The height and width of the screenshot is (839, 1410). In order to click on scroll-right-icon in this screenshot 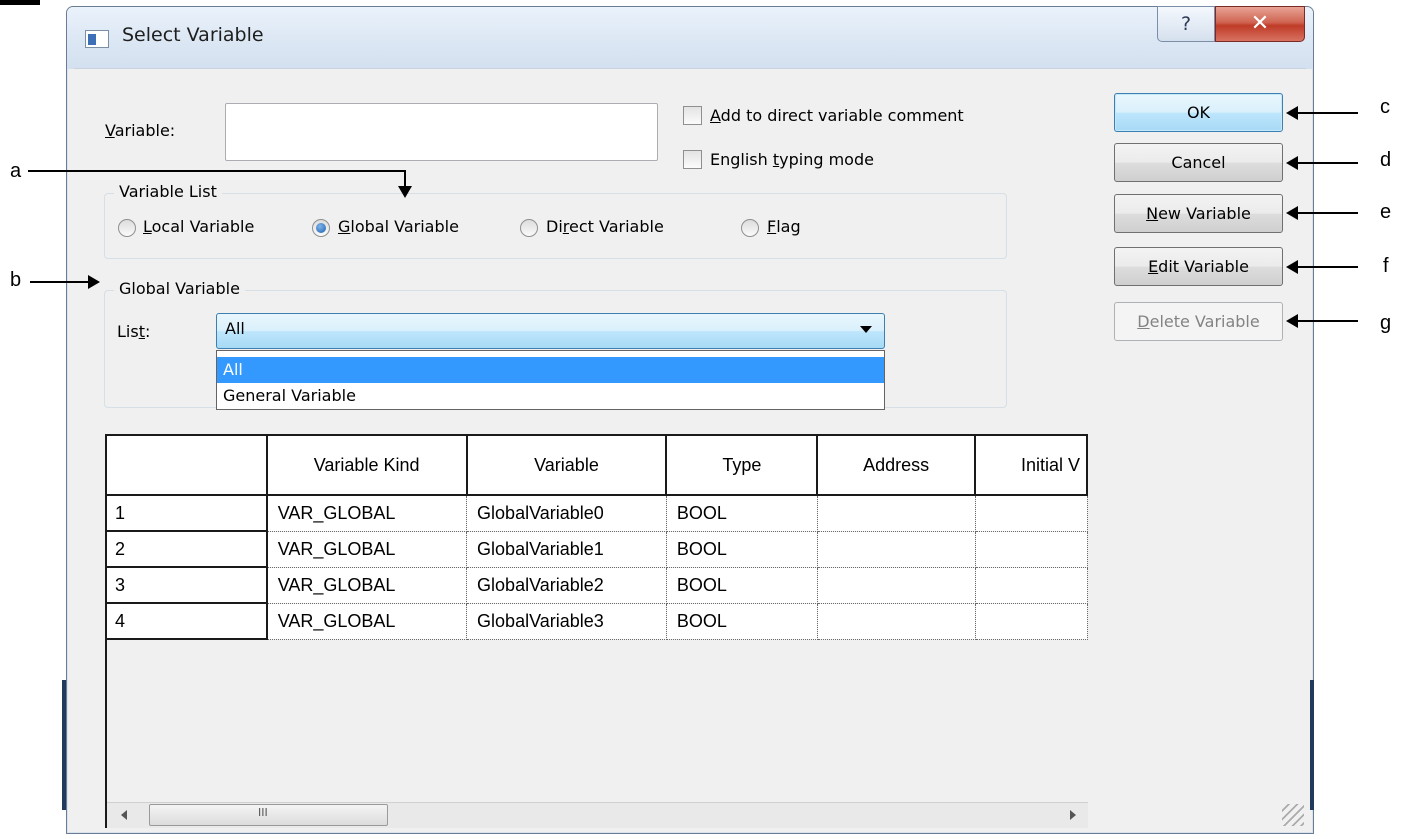, I will do `click(1073, 815)`.